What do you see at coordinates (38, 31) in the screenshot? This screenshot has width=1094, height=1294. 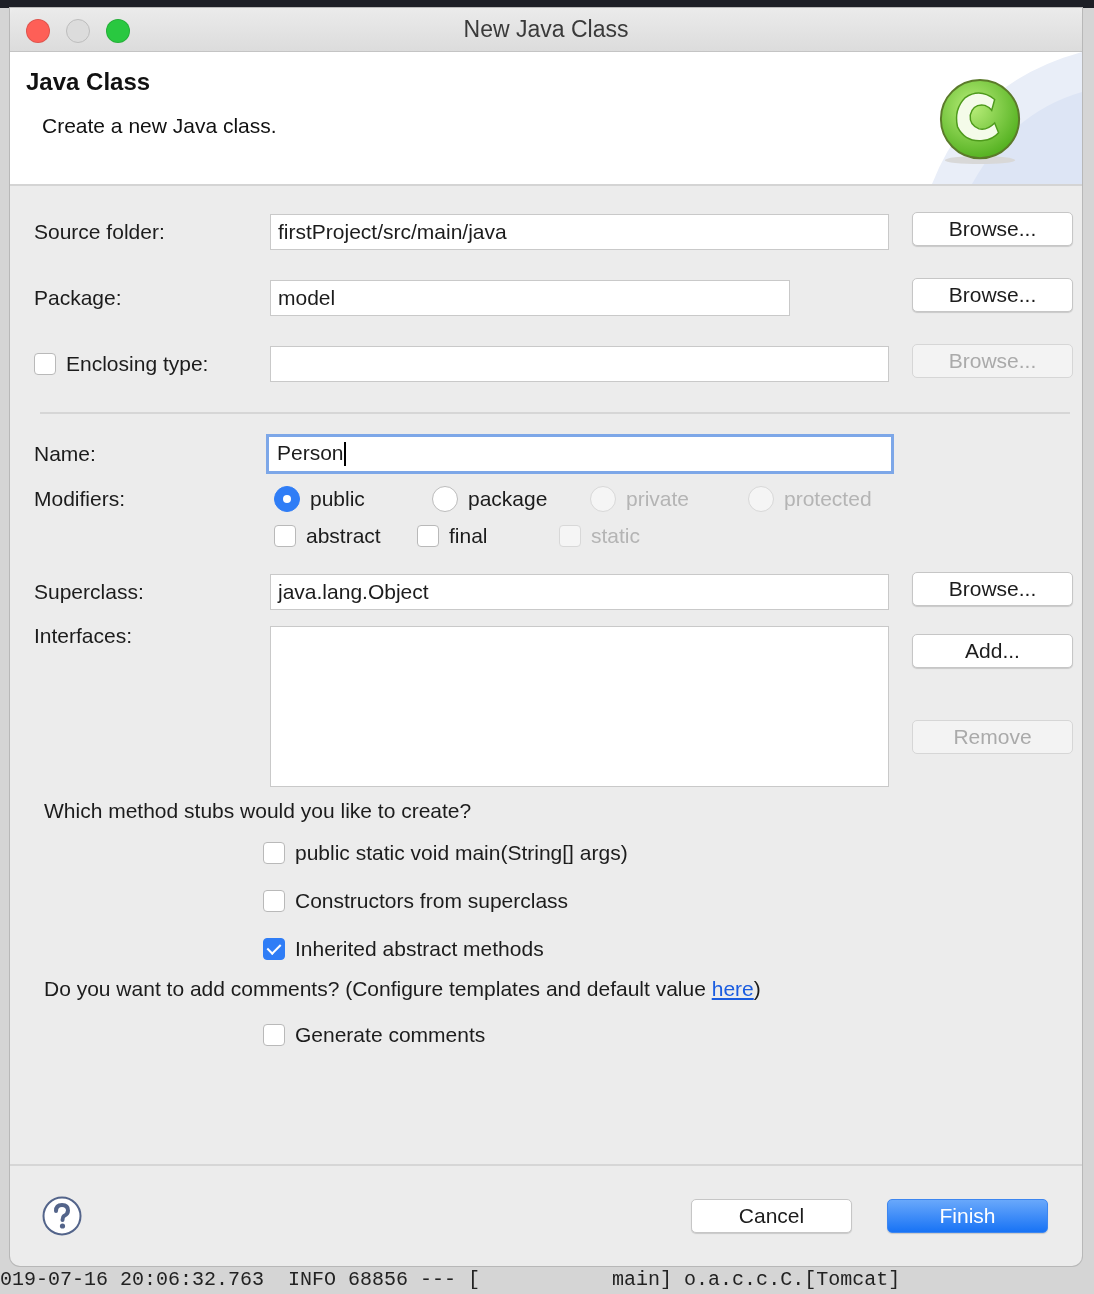 I see `close-window-button` at bounding box center [38, 31].